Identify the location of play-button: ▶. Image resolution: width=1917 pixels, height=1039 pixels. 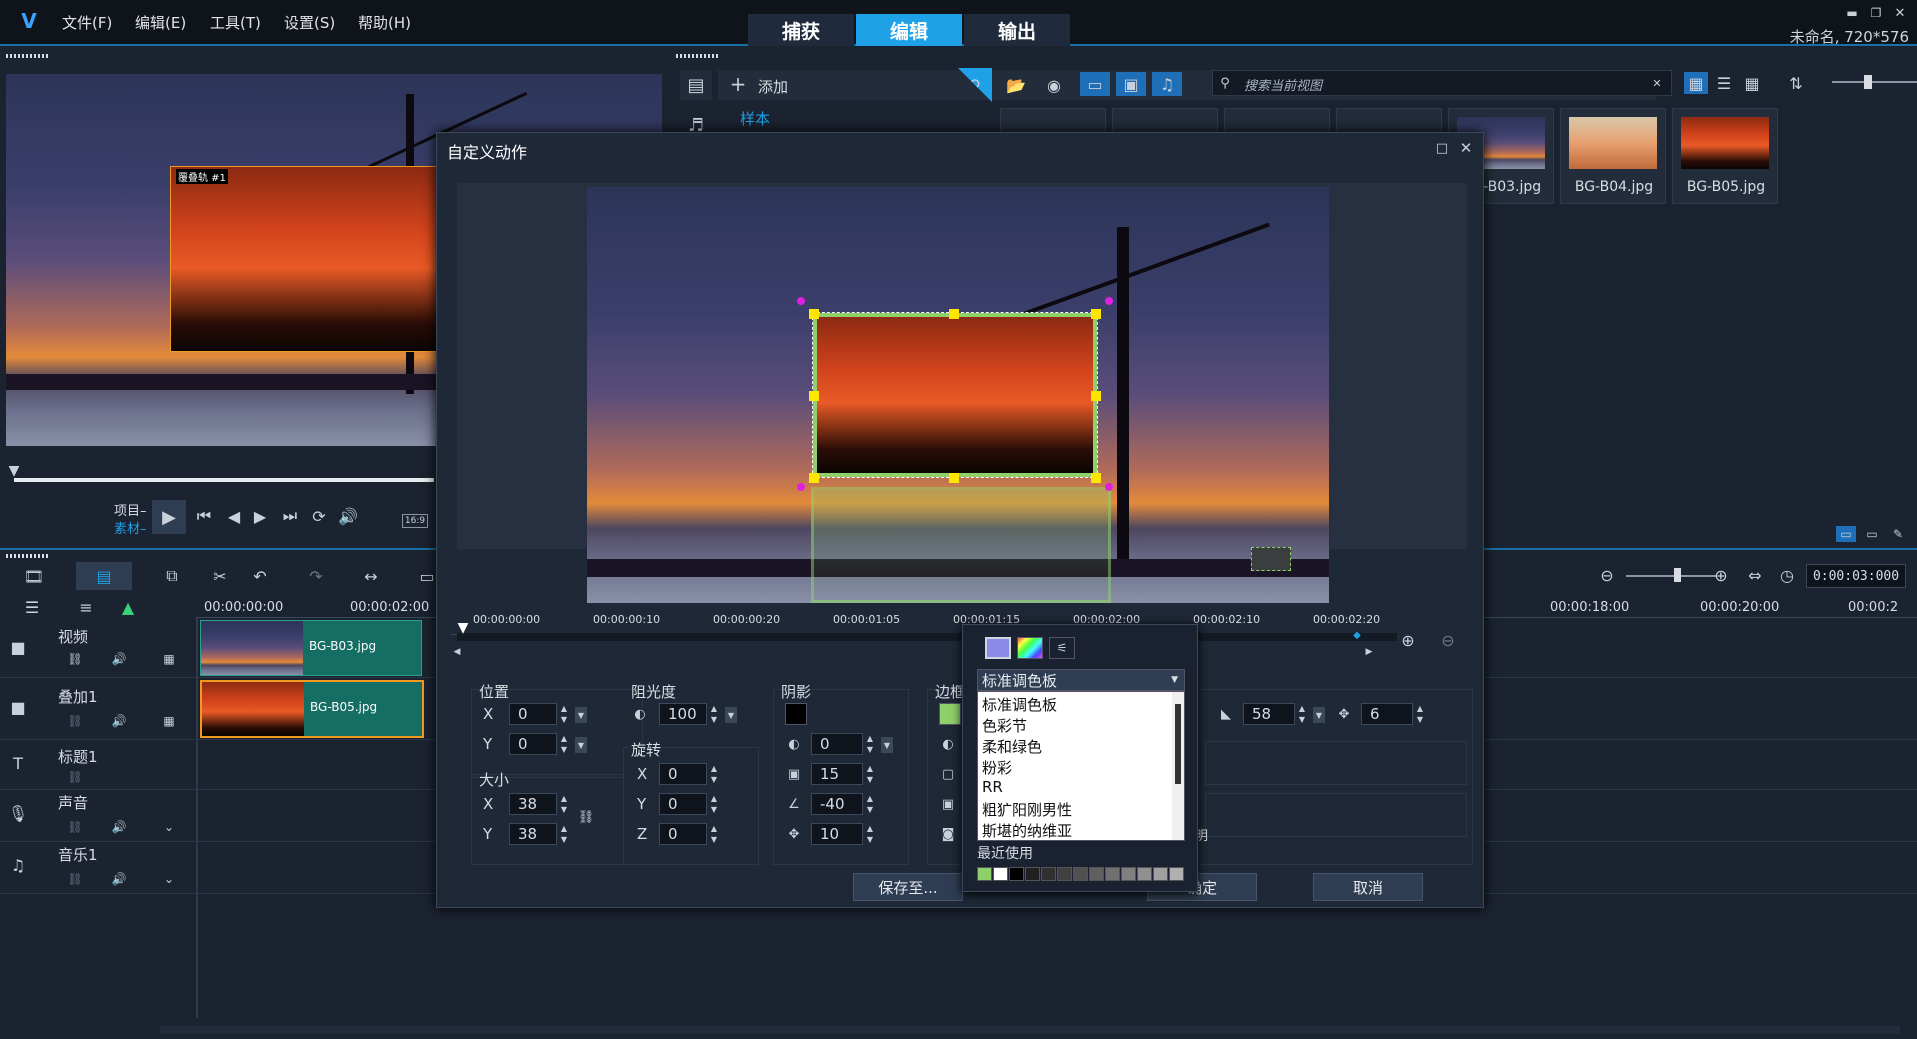
(169, 517).